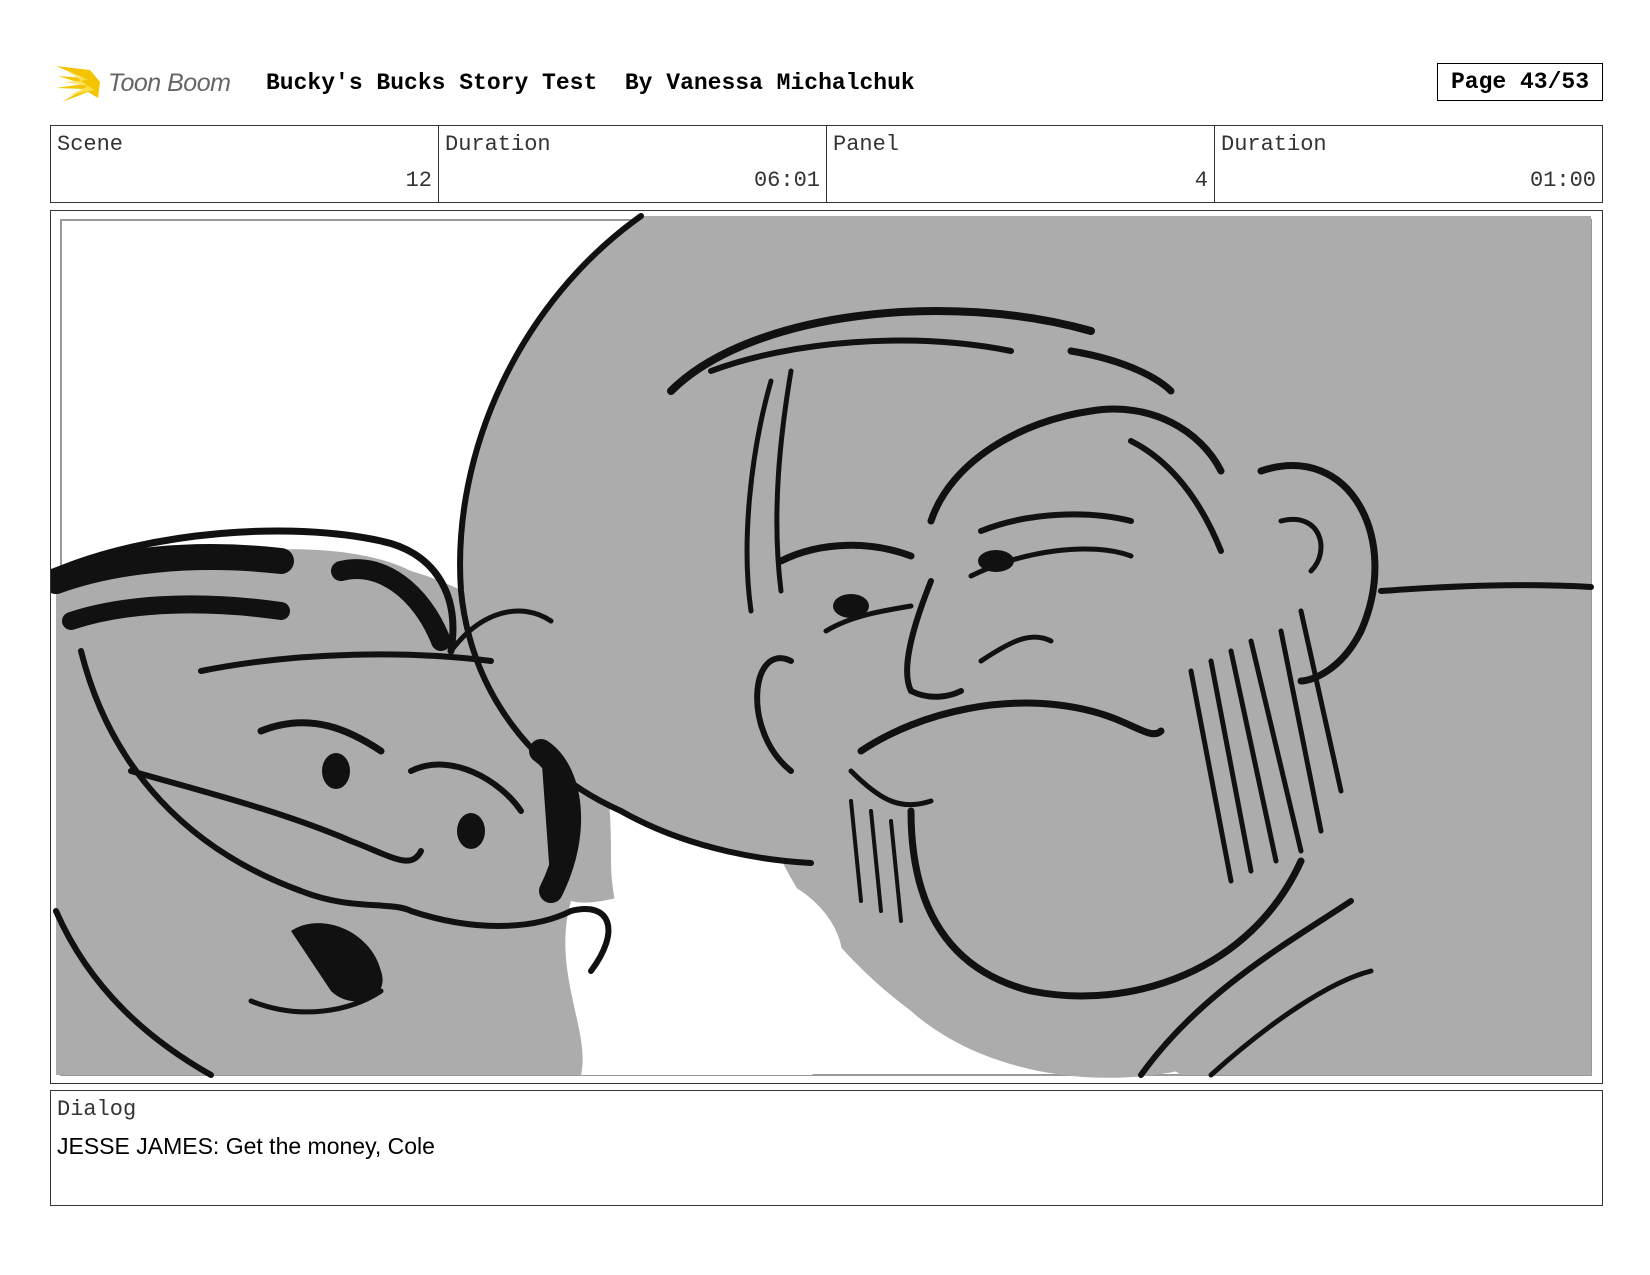  Describe the element at coordinates (246, 1146) in the screenshot. I see `dialog-text: JESSE JAMES: Get the money, Cole` at that location.